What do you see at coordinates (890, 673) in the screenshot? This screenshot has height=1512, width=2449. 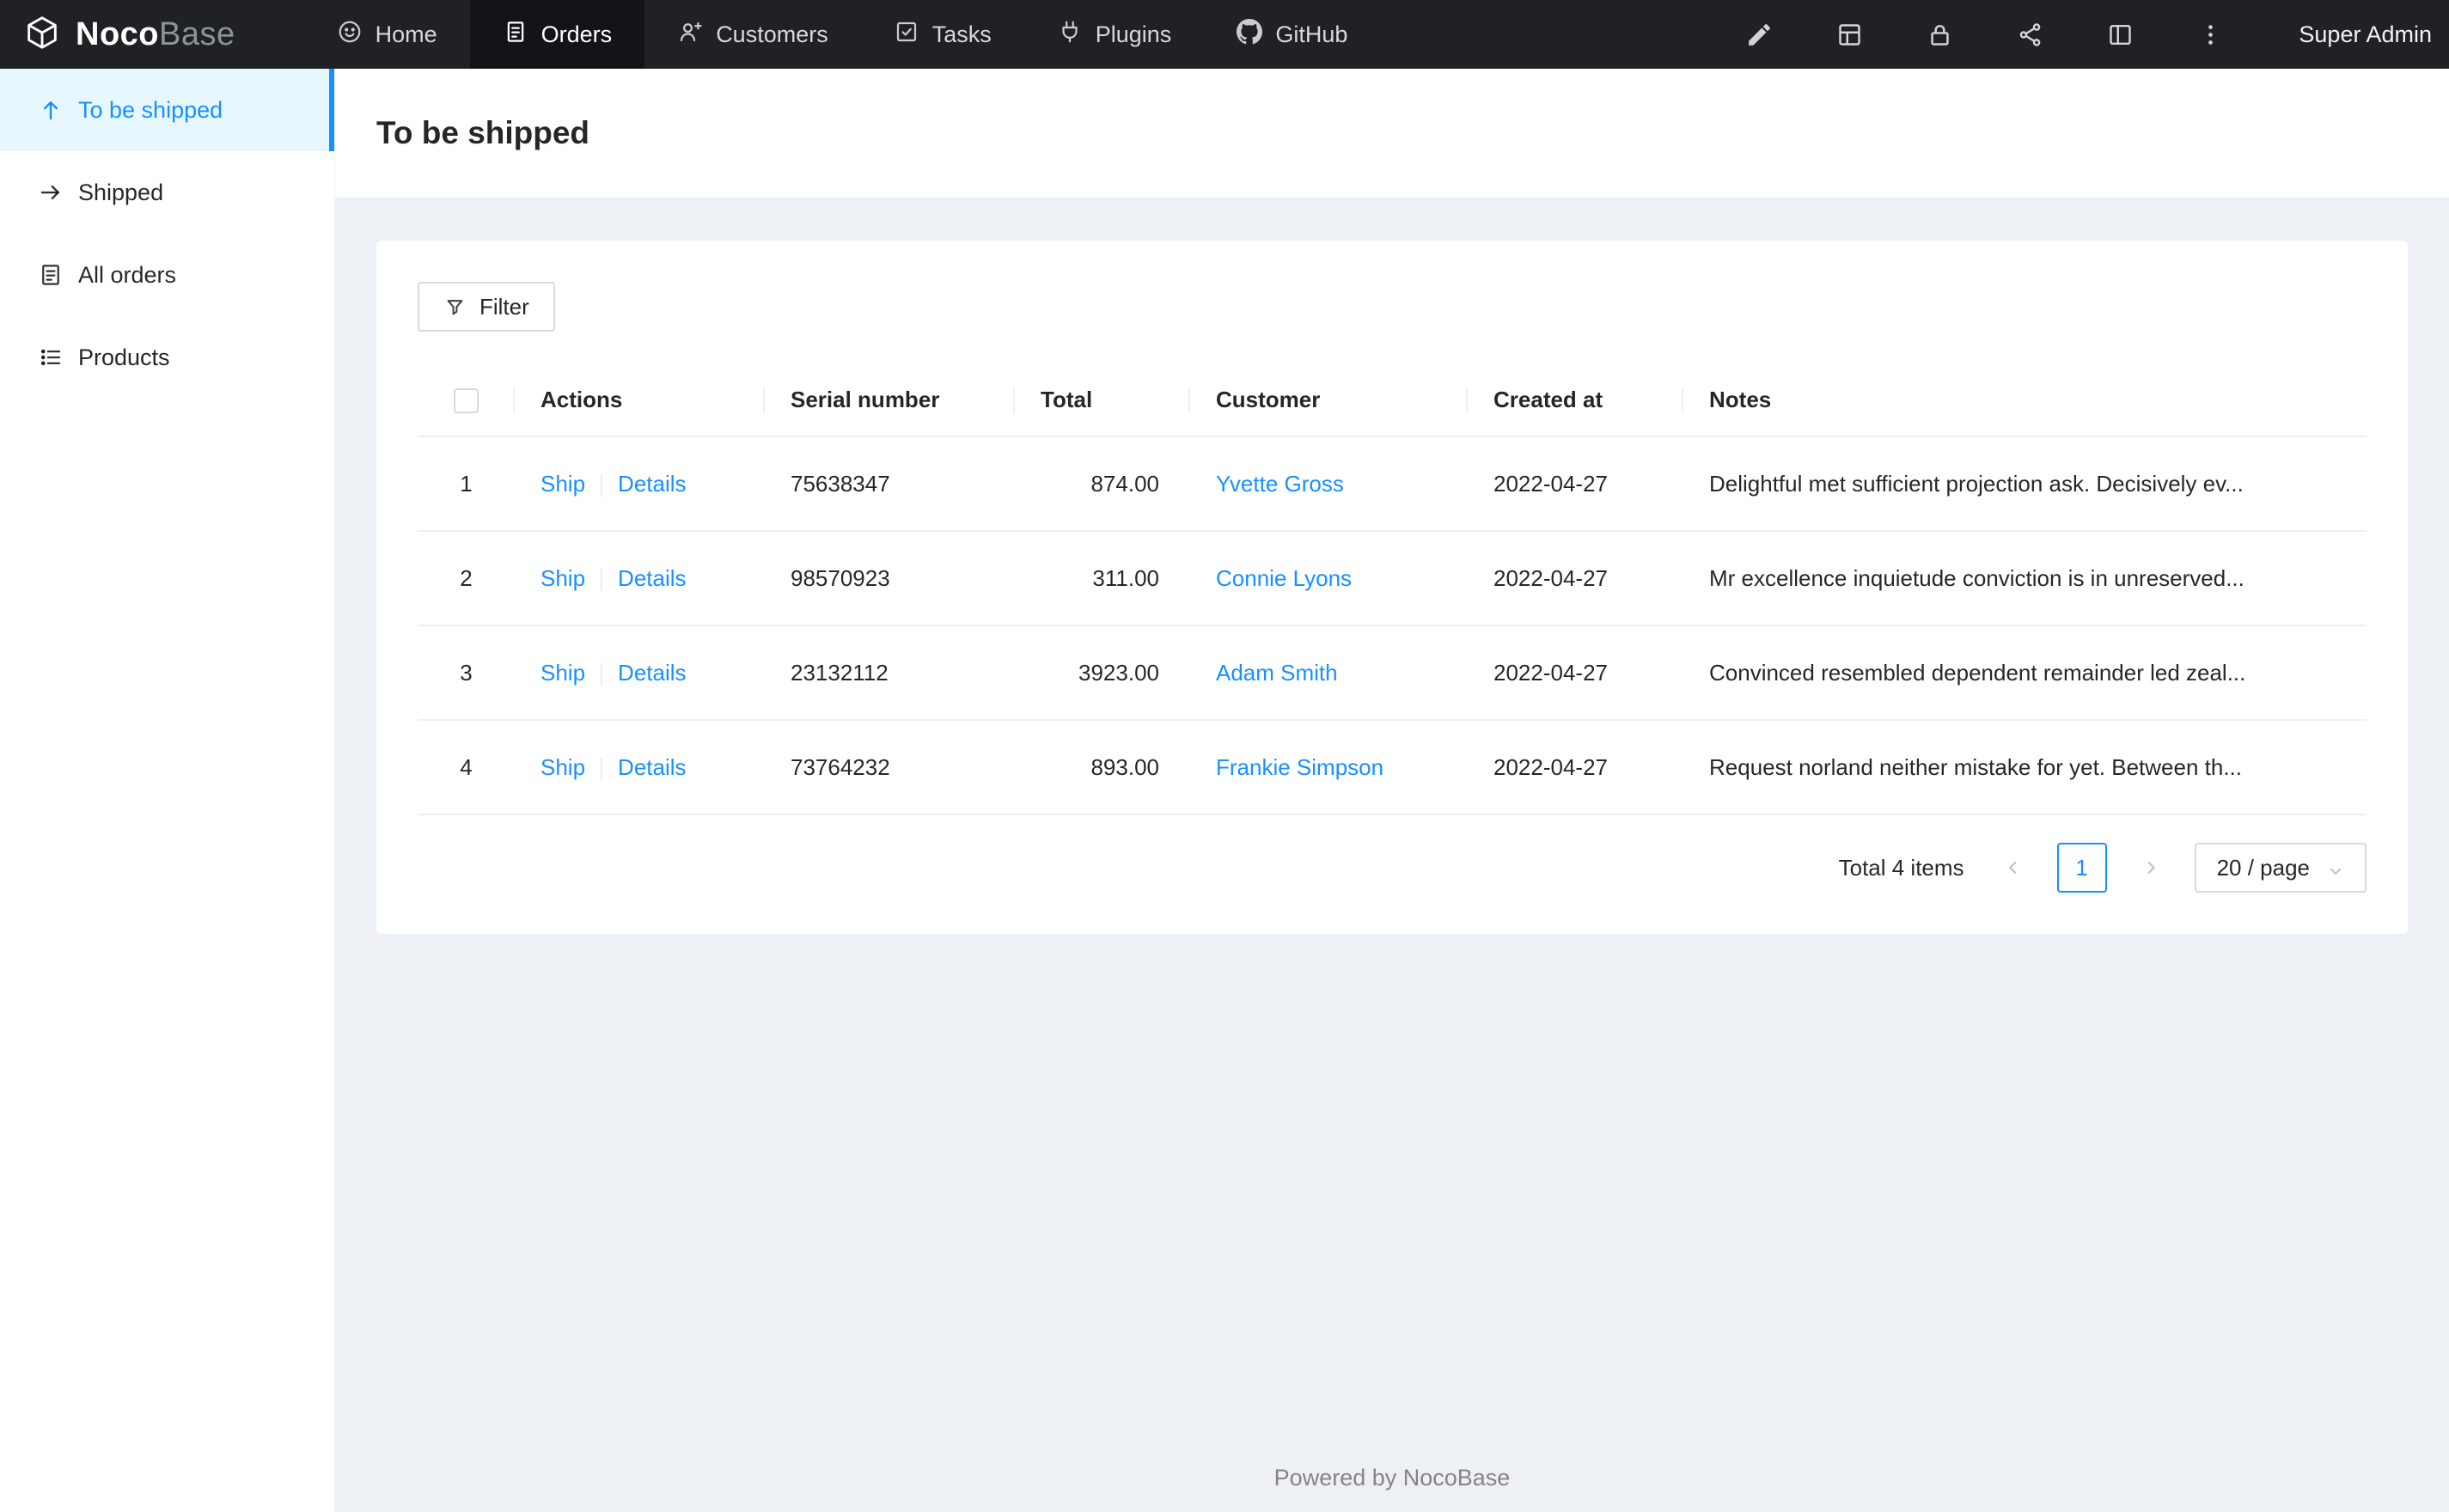 I see `serial-number-cell: 23132112` at bounding box center [890, 673].